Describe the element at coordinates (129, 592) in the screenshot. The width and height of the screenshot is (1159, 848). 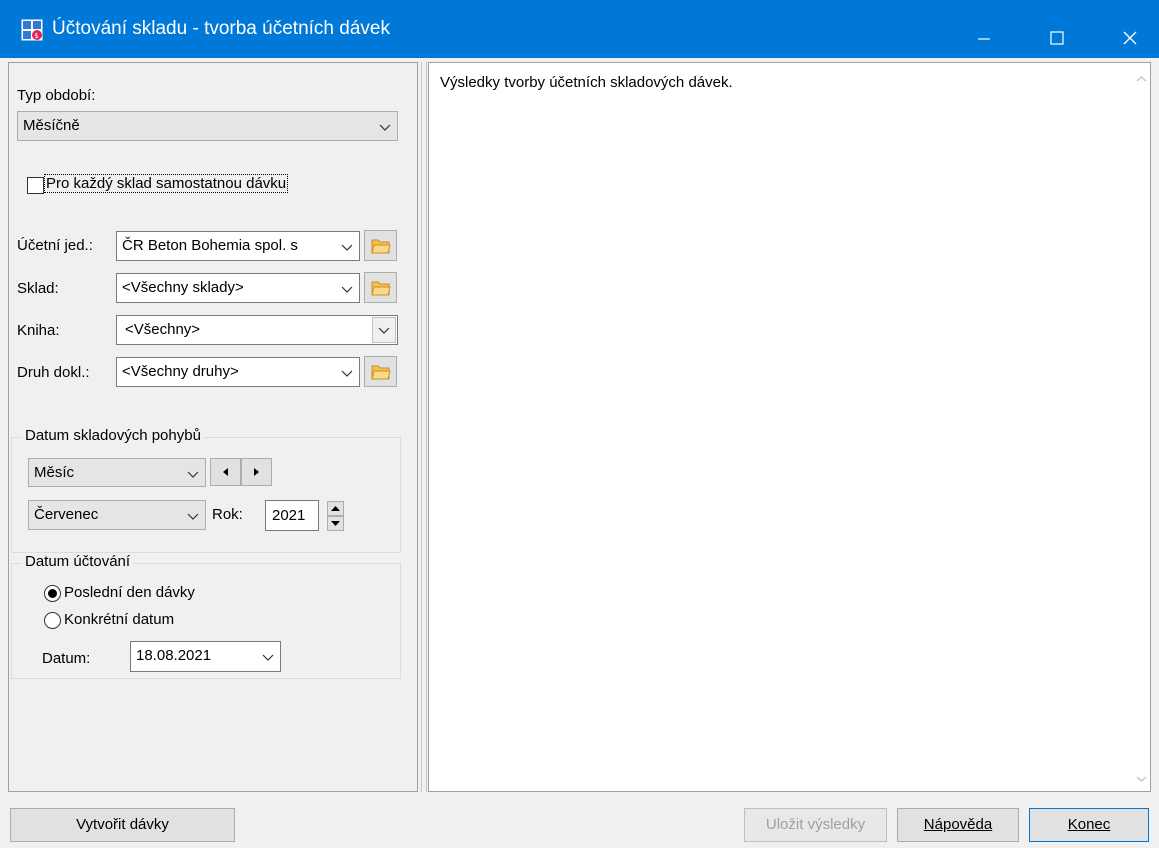
I see `last-day-label: Poslední den dávky` at that location.